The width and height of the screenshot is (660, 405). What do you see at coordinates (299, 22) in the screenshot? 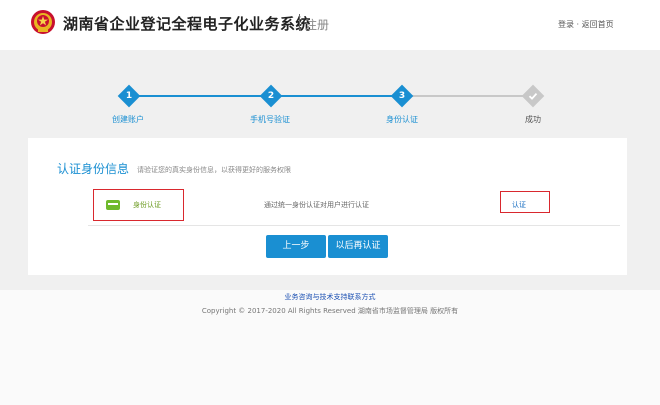
I see `title-divider` at bounding box center [299, 22].